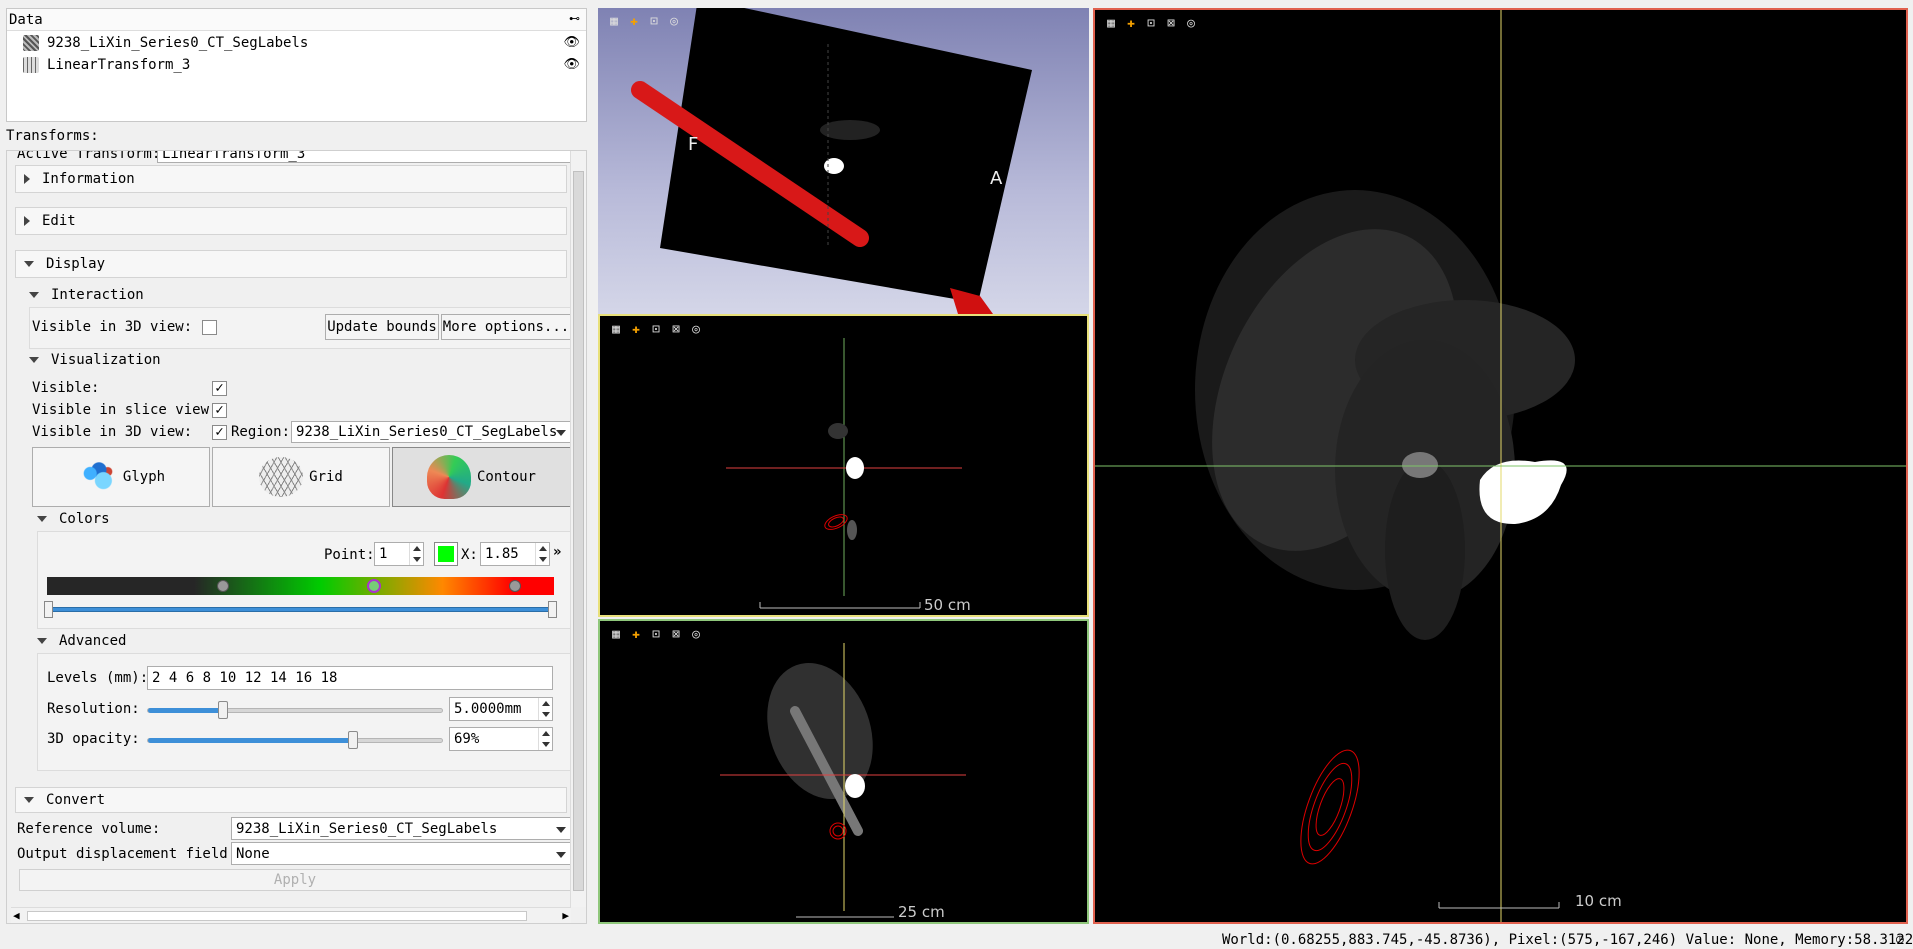 This screenshot has width=1913, height=949. What do you see at coordinates (26, 20) in the screenshot?
I see `data-tree-title: Data` at bounding box center [26, 20].